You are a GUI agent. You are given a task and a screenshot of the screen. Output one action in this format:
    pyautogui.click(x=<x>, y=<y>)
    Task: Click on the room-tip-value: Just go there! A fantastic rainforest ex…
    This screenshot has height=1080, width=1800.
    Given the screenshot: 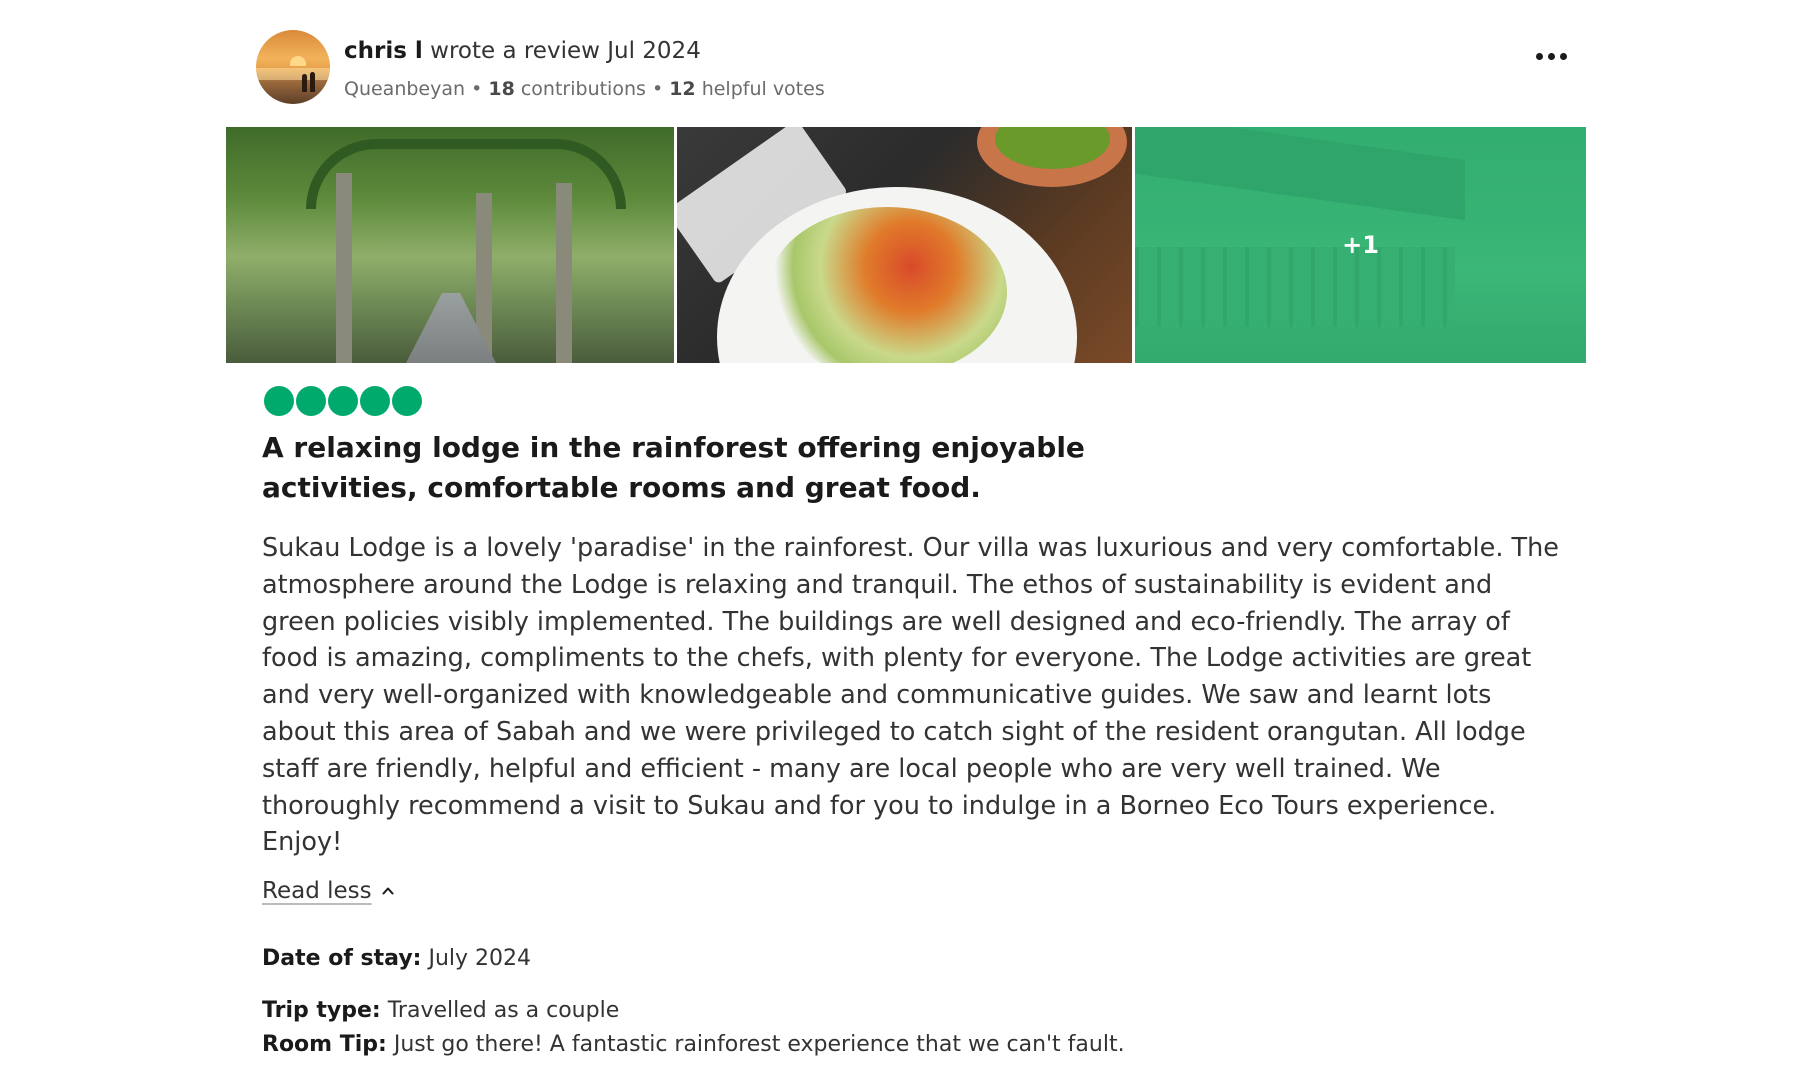 What is the action you would take?
    pyautogui.click(x=755, y=1044)
    